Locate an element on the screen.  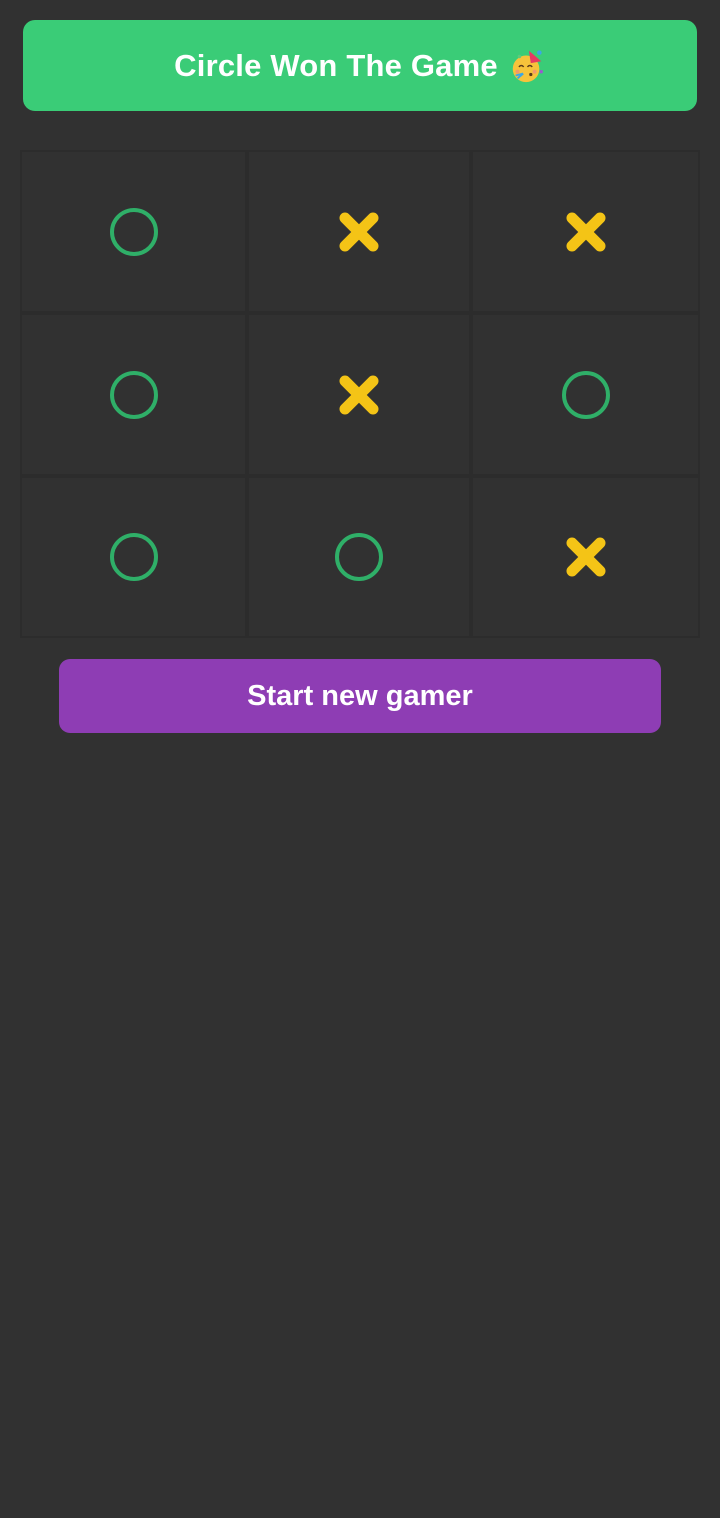
party-face-icon is located at coordinates (527, 65).